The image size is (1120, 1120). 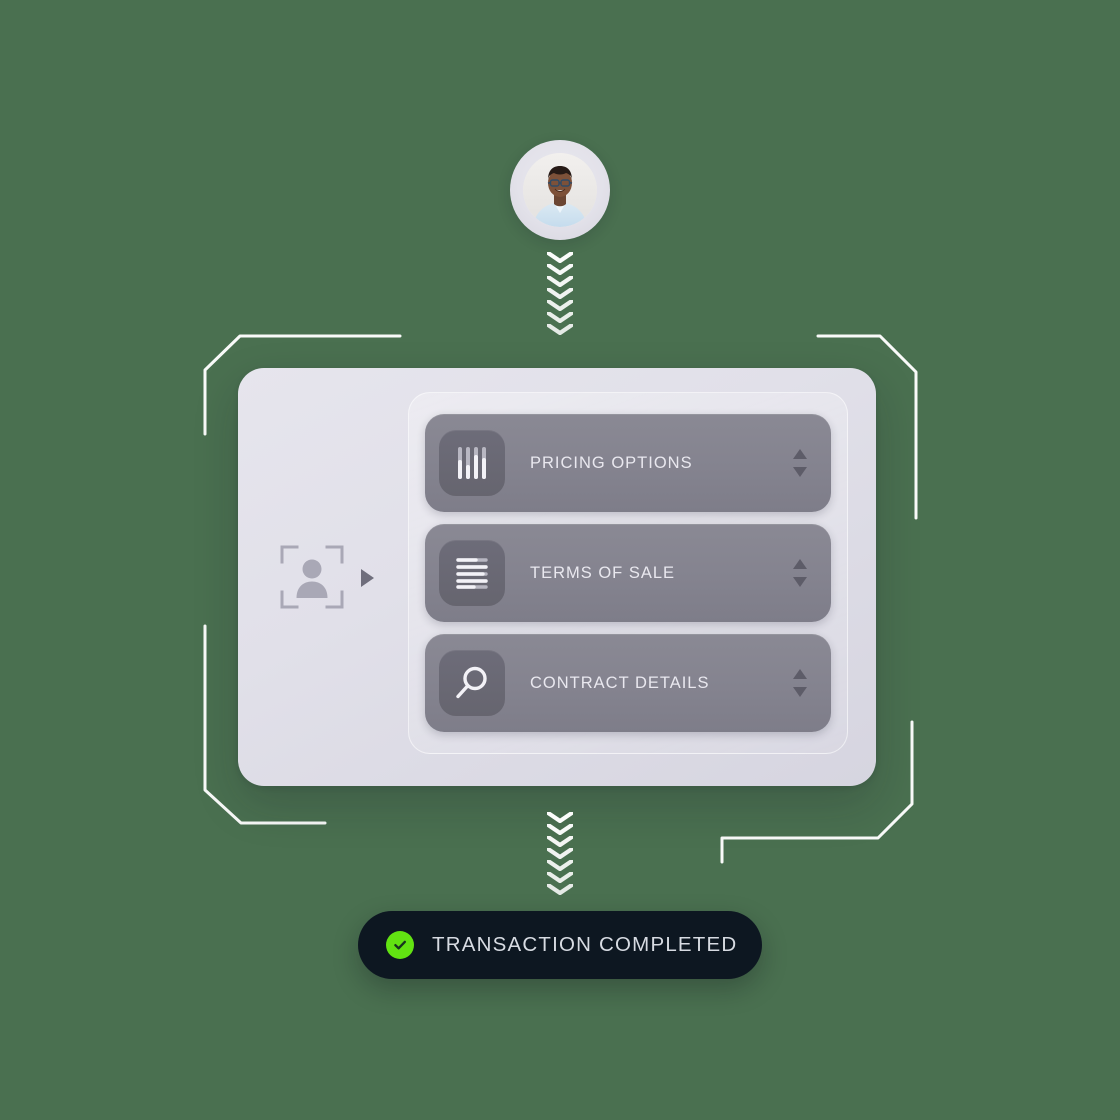 I want to click on avatar-photo, so click(x=560, y=190).